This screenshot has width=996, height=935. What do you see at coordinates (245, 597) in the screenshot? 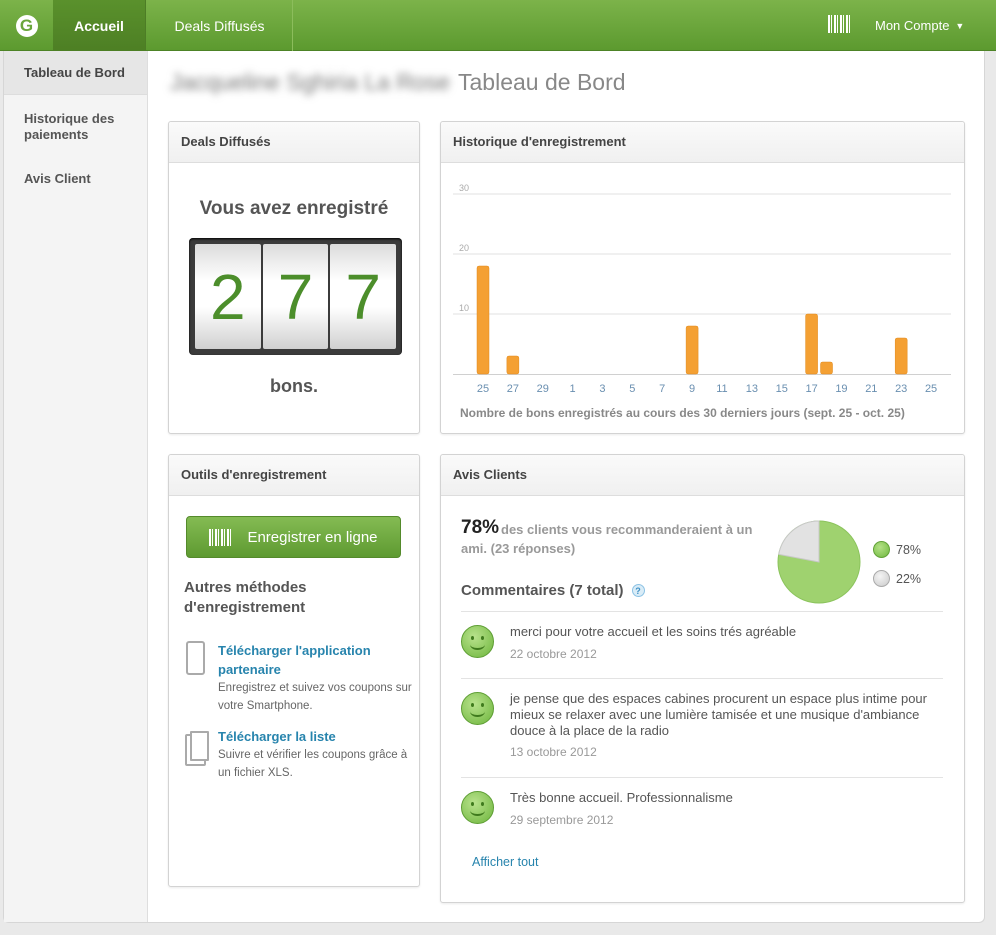
I see `other-methods-title: Autres méthodes d'enregistrement` at bounding box center [245, 597].